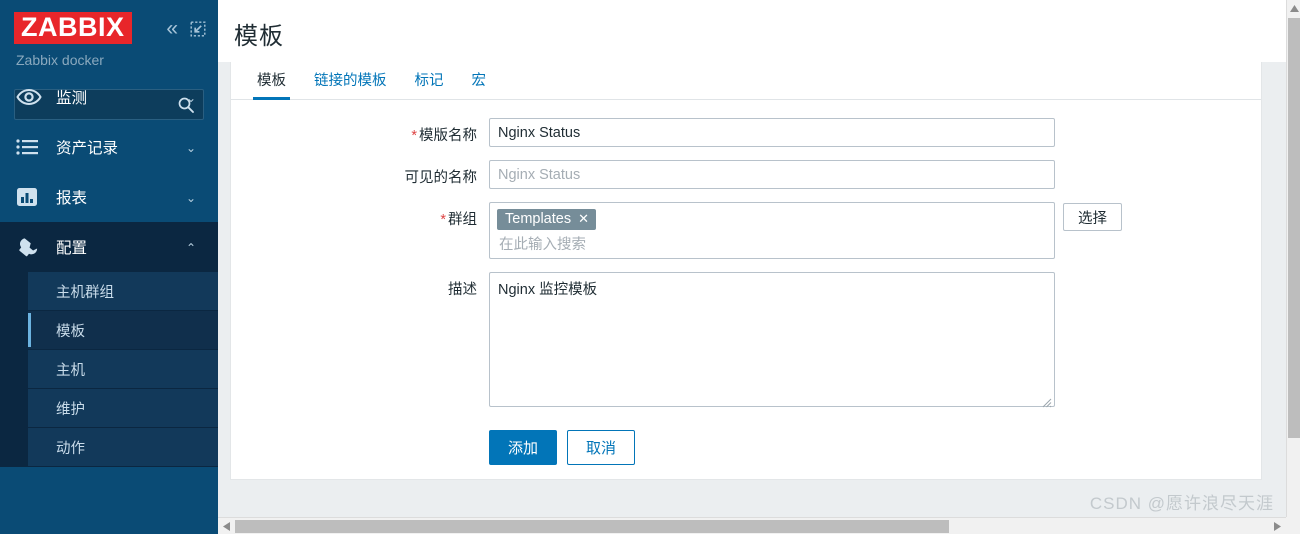 The image size is (1300, 534). What do you see at coordinates (429, 81) in the screenshot?
I see `tab-label: 标记` at bounding box center [429, 81].